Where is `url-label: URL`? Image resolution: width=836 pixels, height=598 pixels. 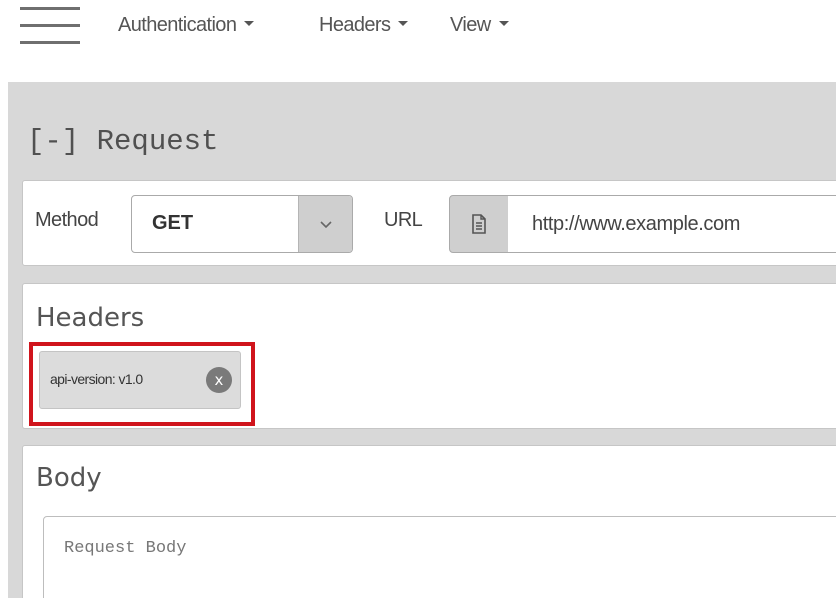 url-label: URL is located at coordinates (403, 220).